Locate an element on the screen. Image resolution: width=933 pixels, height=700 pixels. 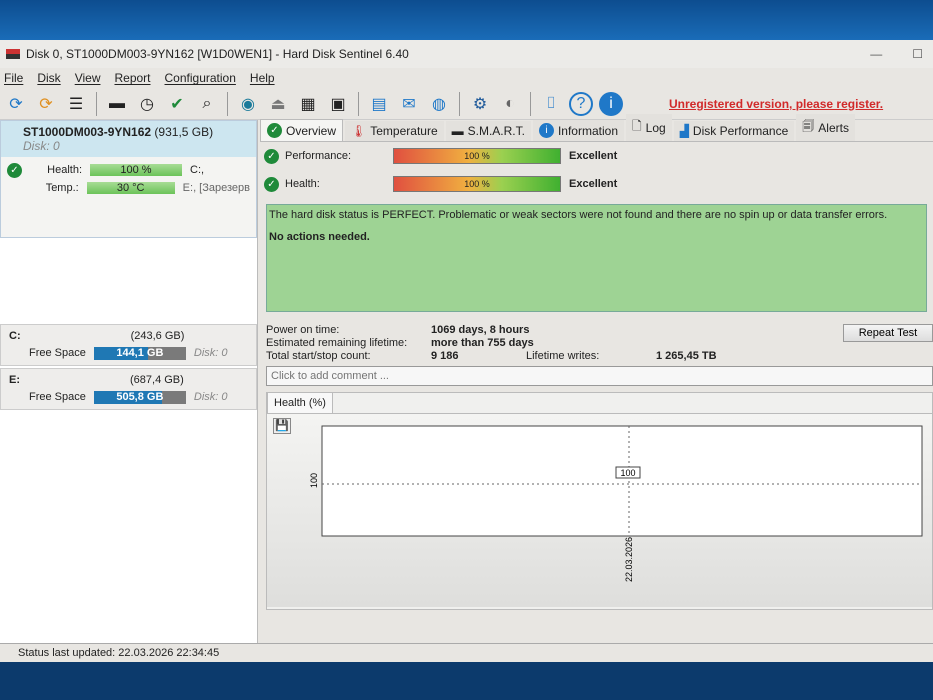
health-row: ✓ Health: 100 % Excellent is located at coordinates (596, 184).